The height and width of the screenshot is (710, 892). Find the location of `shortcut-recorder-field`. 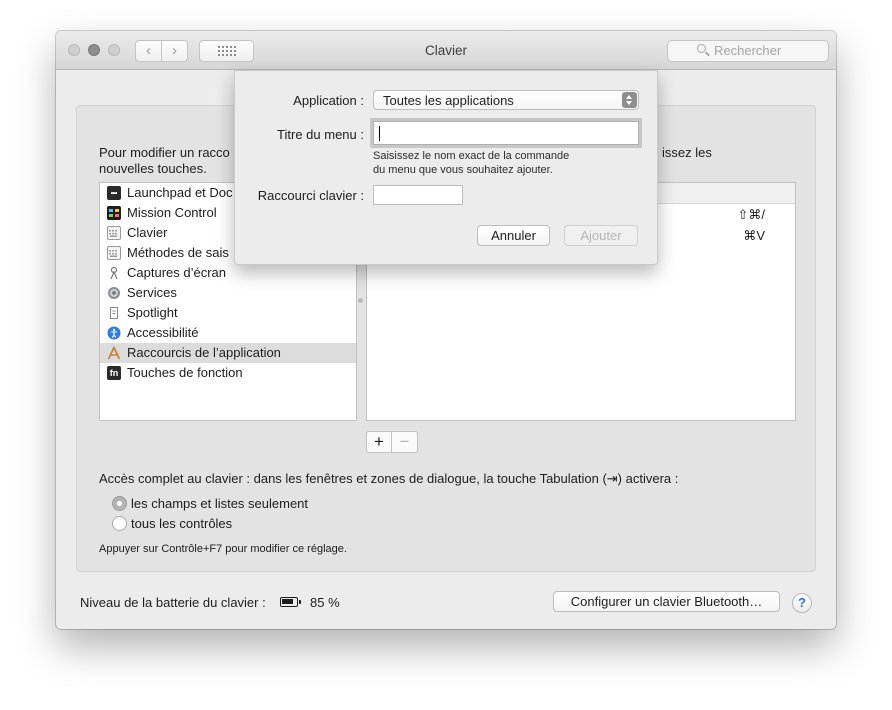

shortcut-recorder-field is located at coordinates (418, 195).